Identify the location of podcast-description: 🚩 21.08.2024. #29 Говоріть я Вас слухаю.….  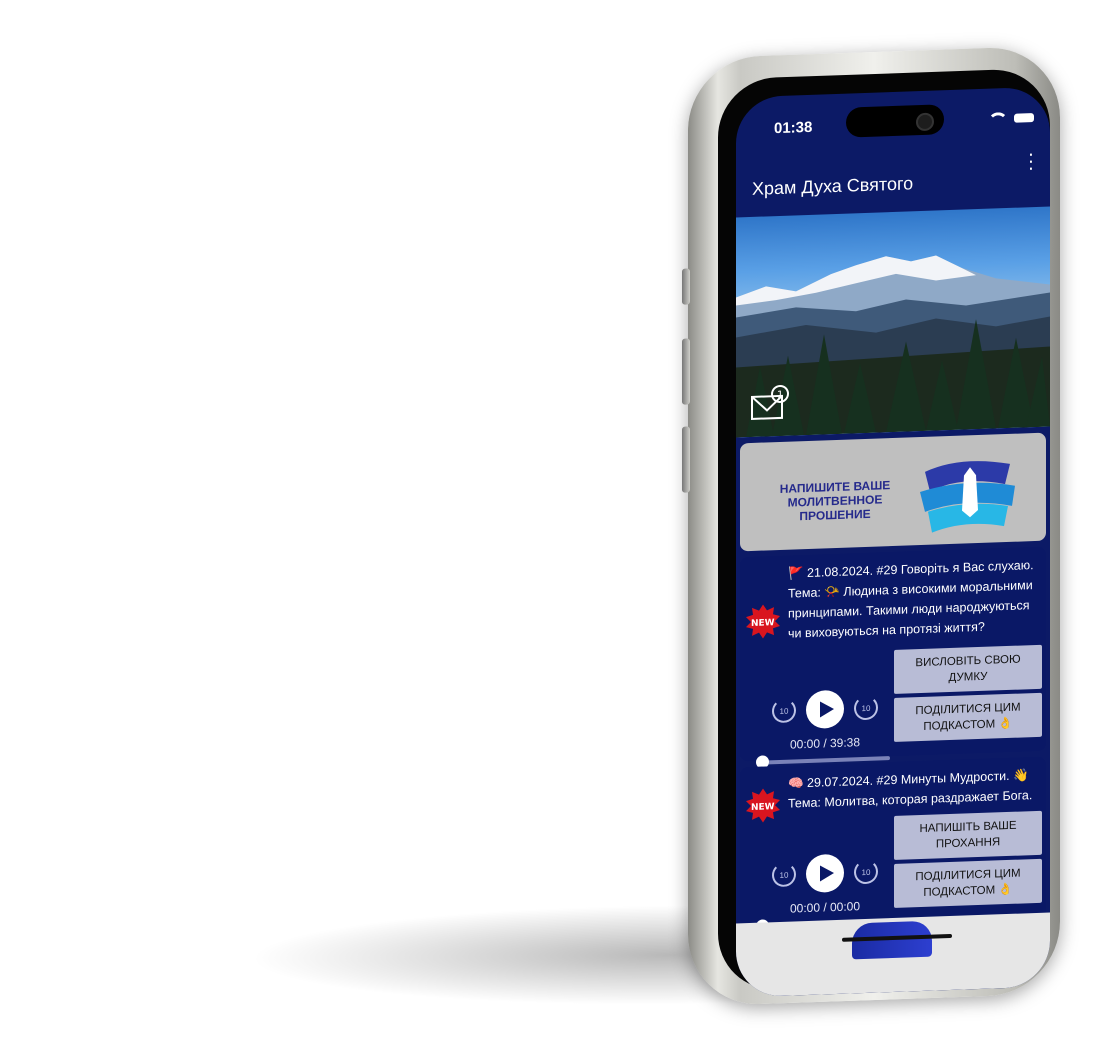
(911, 599).